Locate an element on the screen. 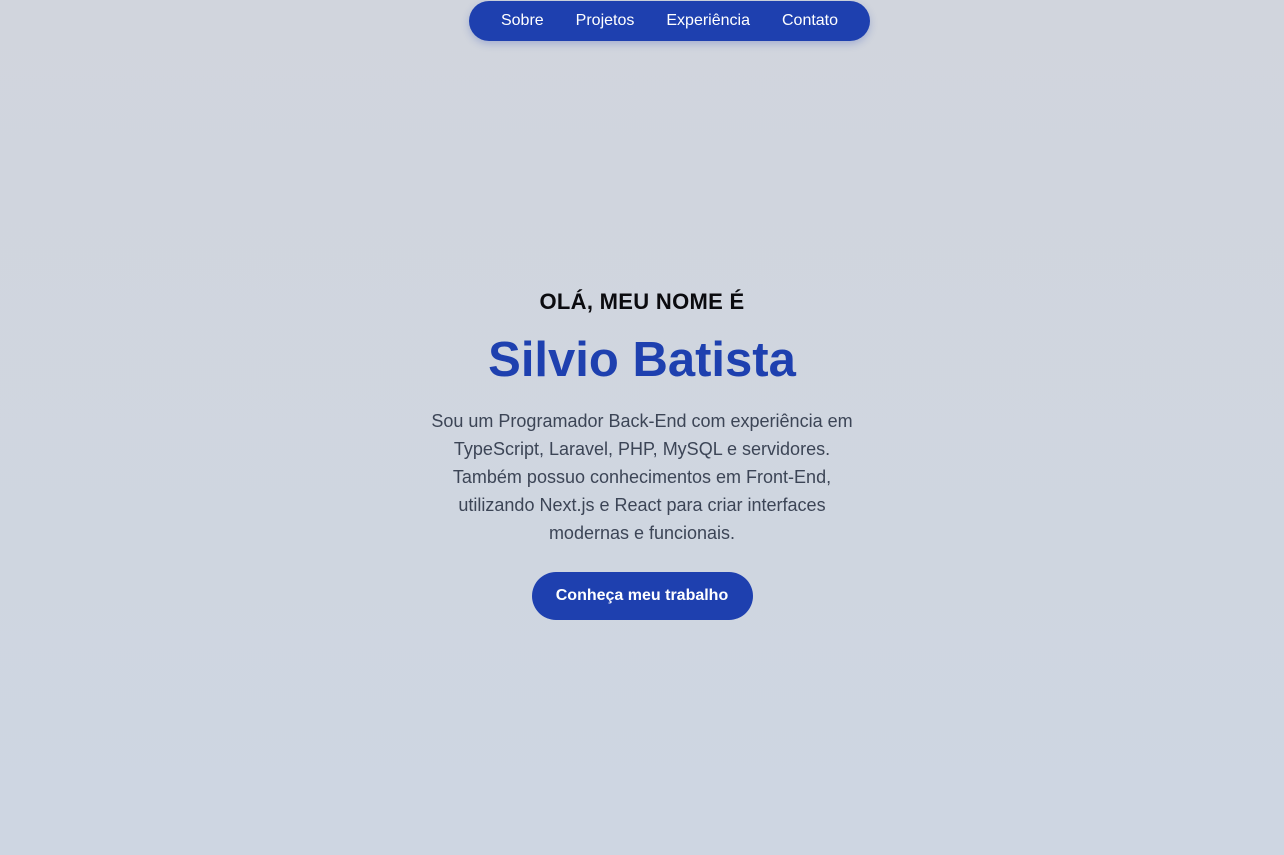  cta-button: Conheça meu trabalho is located at coordinates (642, 596).